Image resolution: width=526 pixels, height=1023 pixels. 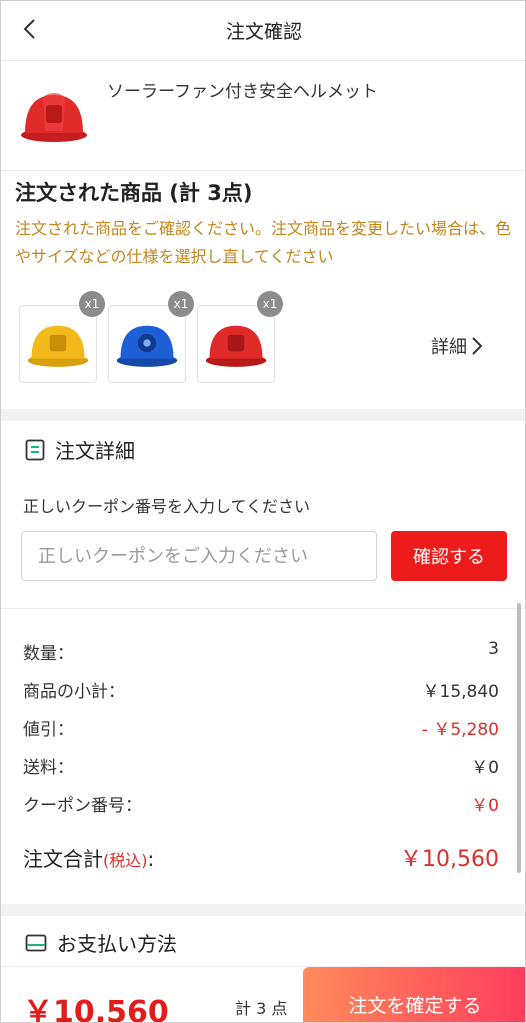 I want to click on coupon-row-label: クーポン番号：, so click(x=82, y=806).